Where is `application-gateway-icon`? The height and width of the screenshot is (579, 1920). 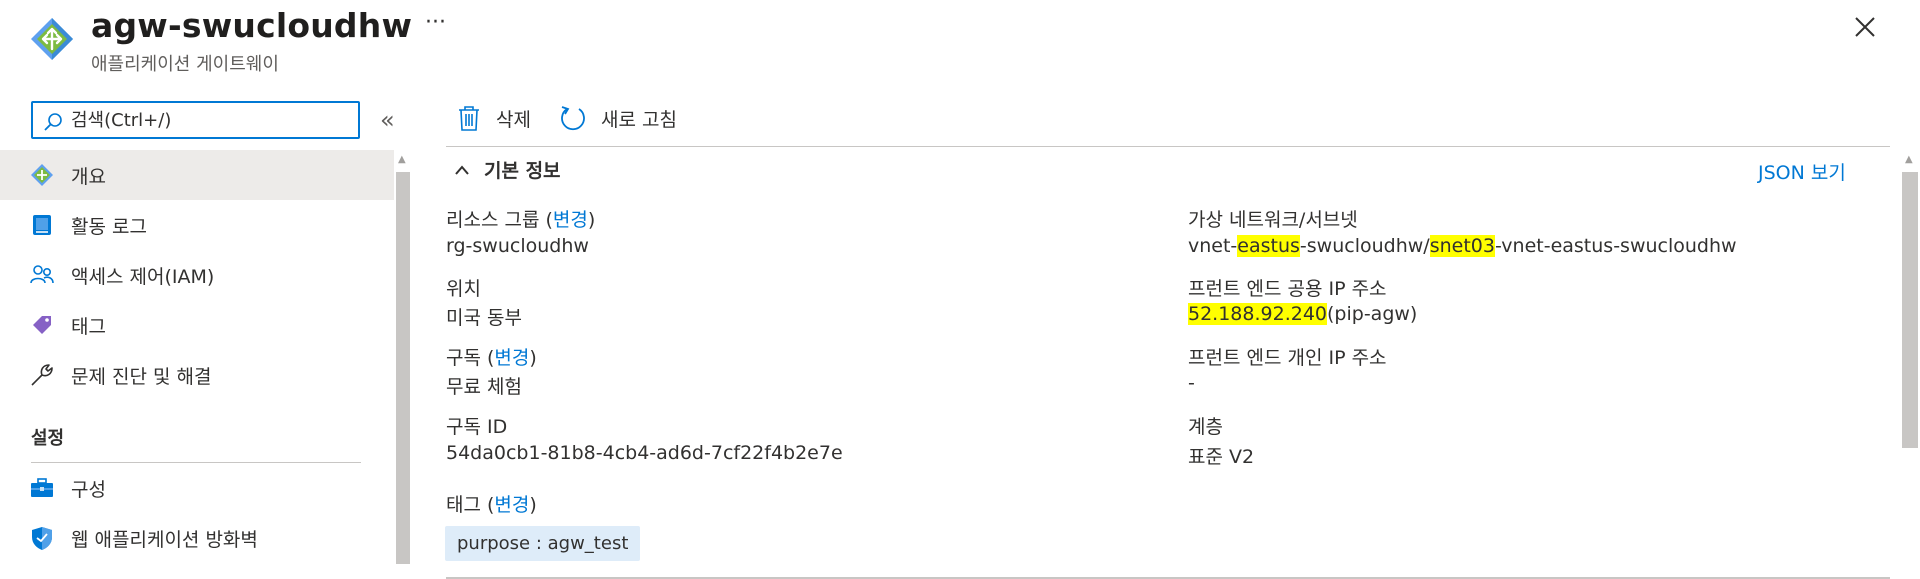 application-gateway-icon is located at coordinates (52, 39).